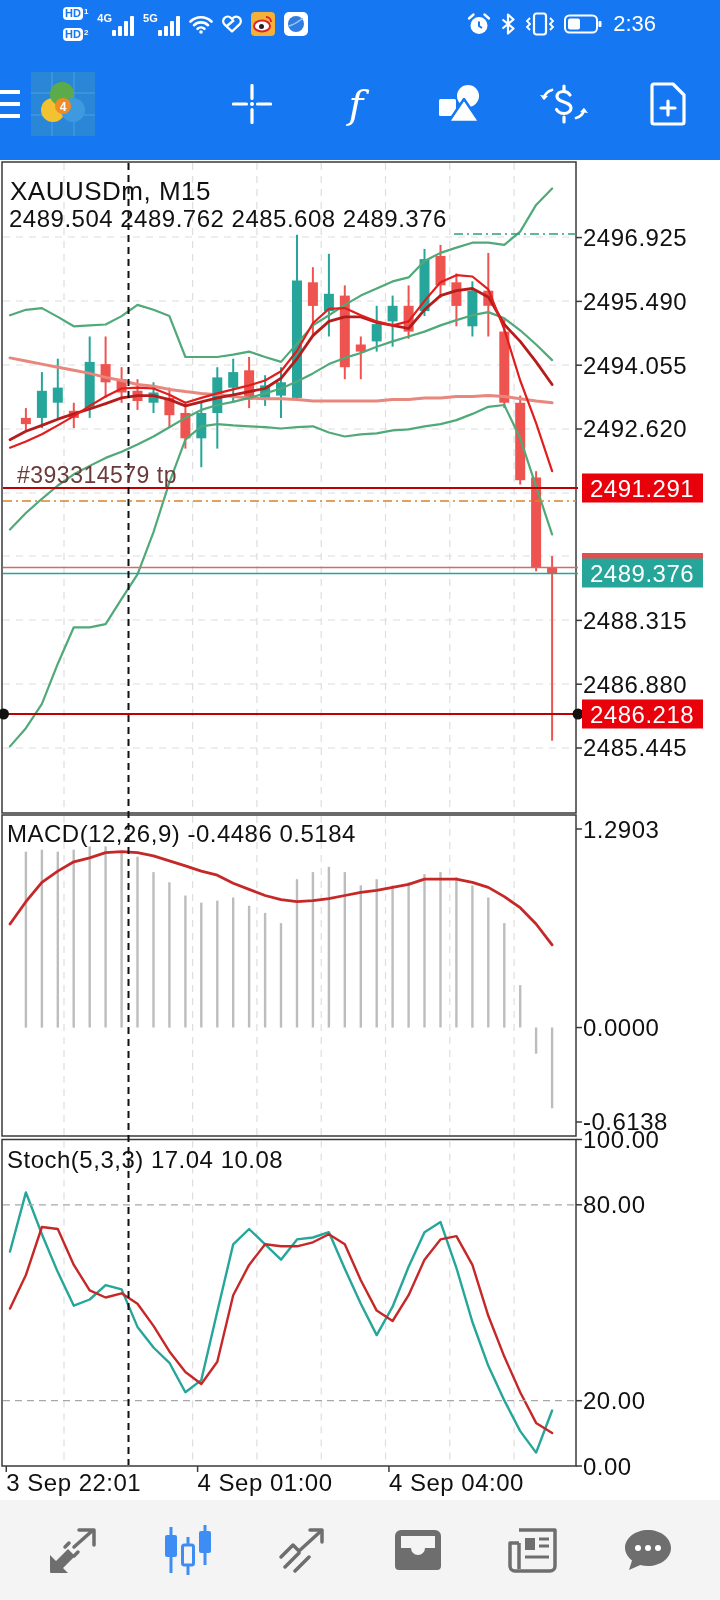  Describe the element at coordinates (635, 365) in the screenshot. I see `axis-label: 2494.055` at that location.